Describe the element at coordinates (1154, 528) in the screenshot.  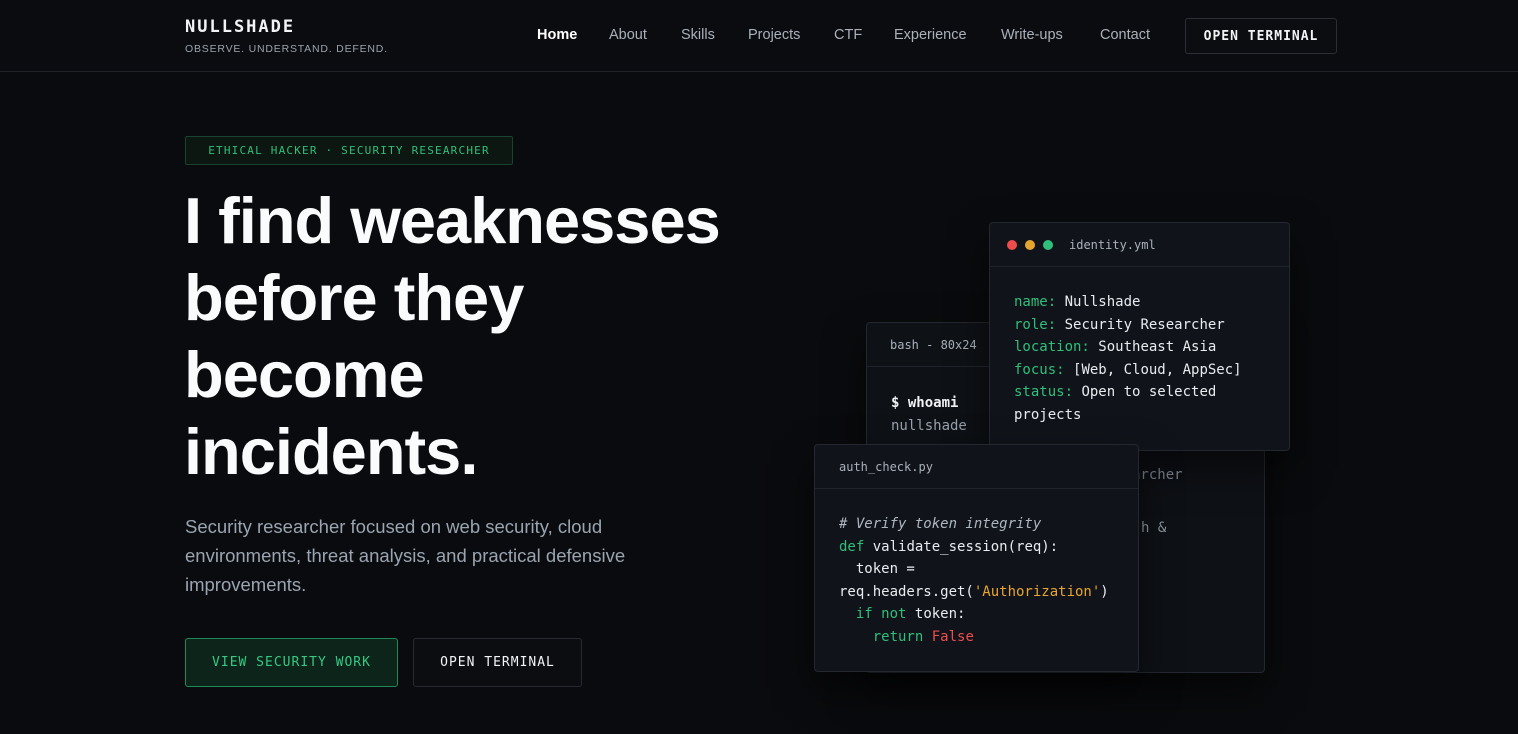
I see `bash-partial-line: h &` at that location.